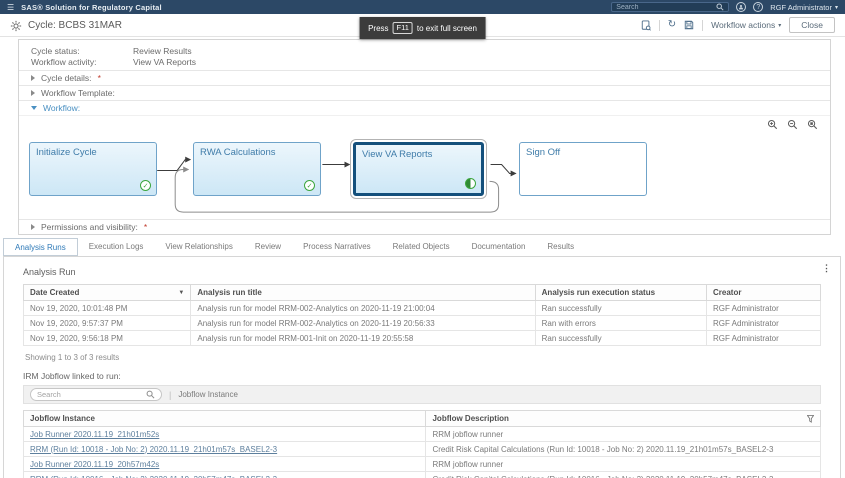 This screenshot has height=478, width=845. What do you see at coordinates (689, 25) in the screenshot?
I see `save-icon` at bounding box center [689, 25].